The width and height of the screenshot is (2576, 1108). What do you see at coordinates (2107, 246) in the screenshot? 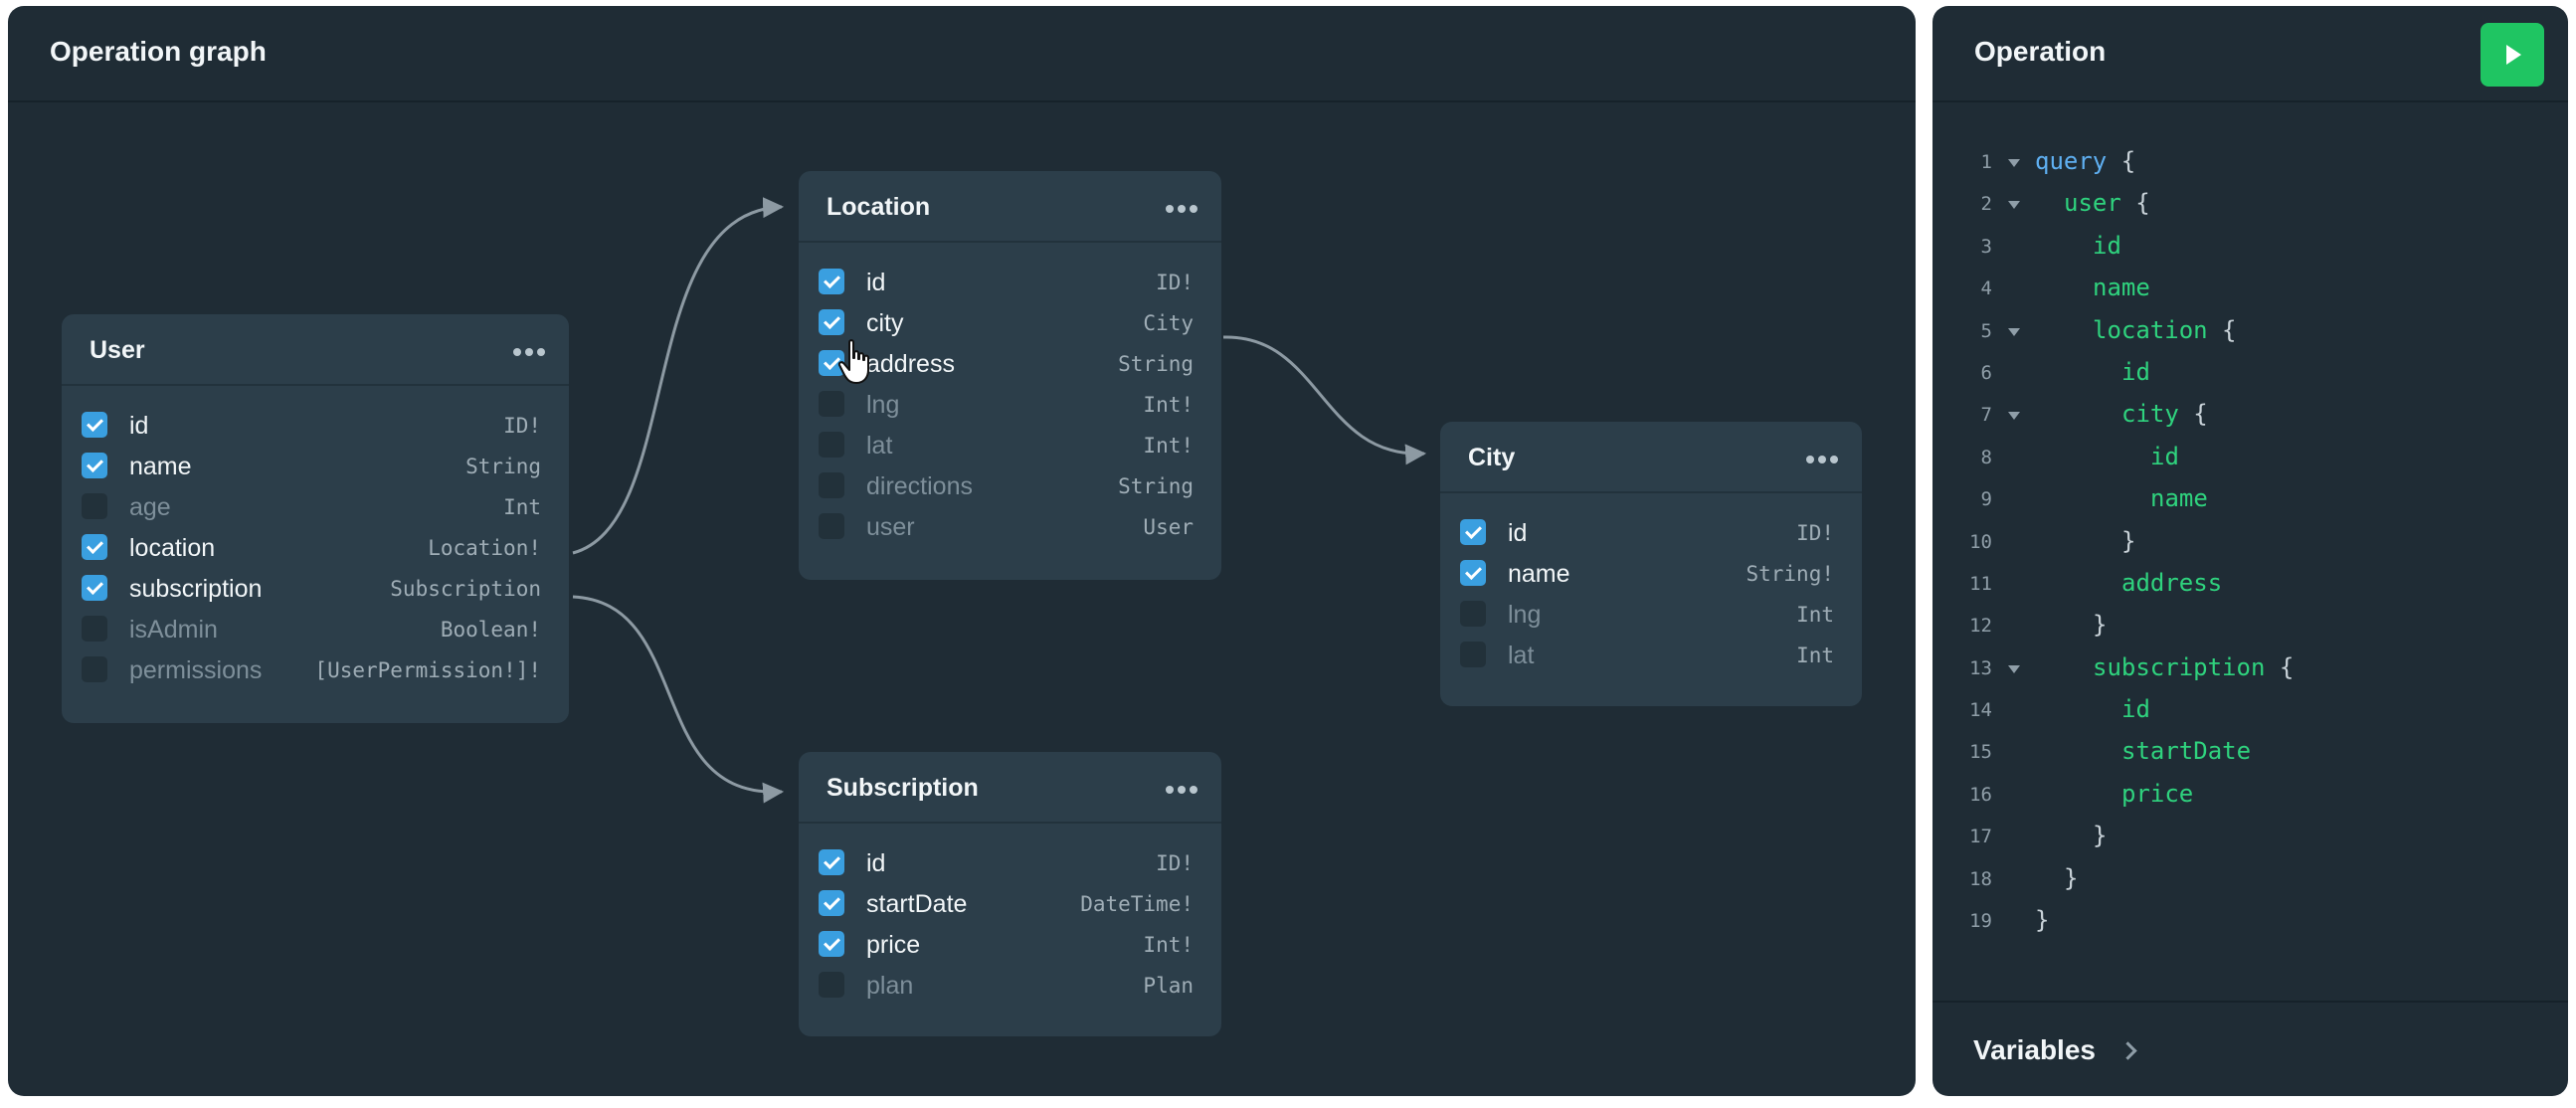
I see `code-text: id` at bounding box center [2107, 246].